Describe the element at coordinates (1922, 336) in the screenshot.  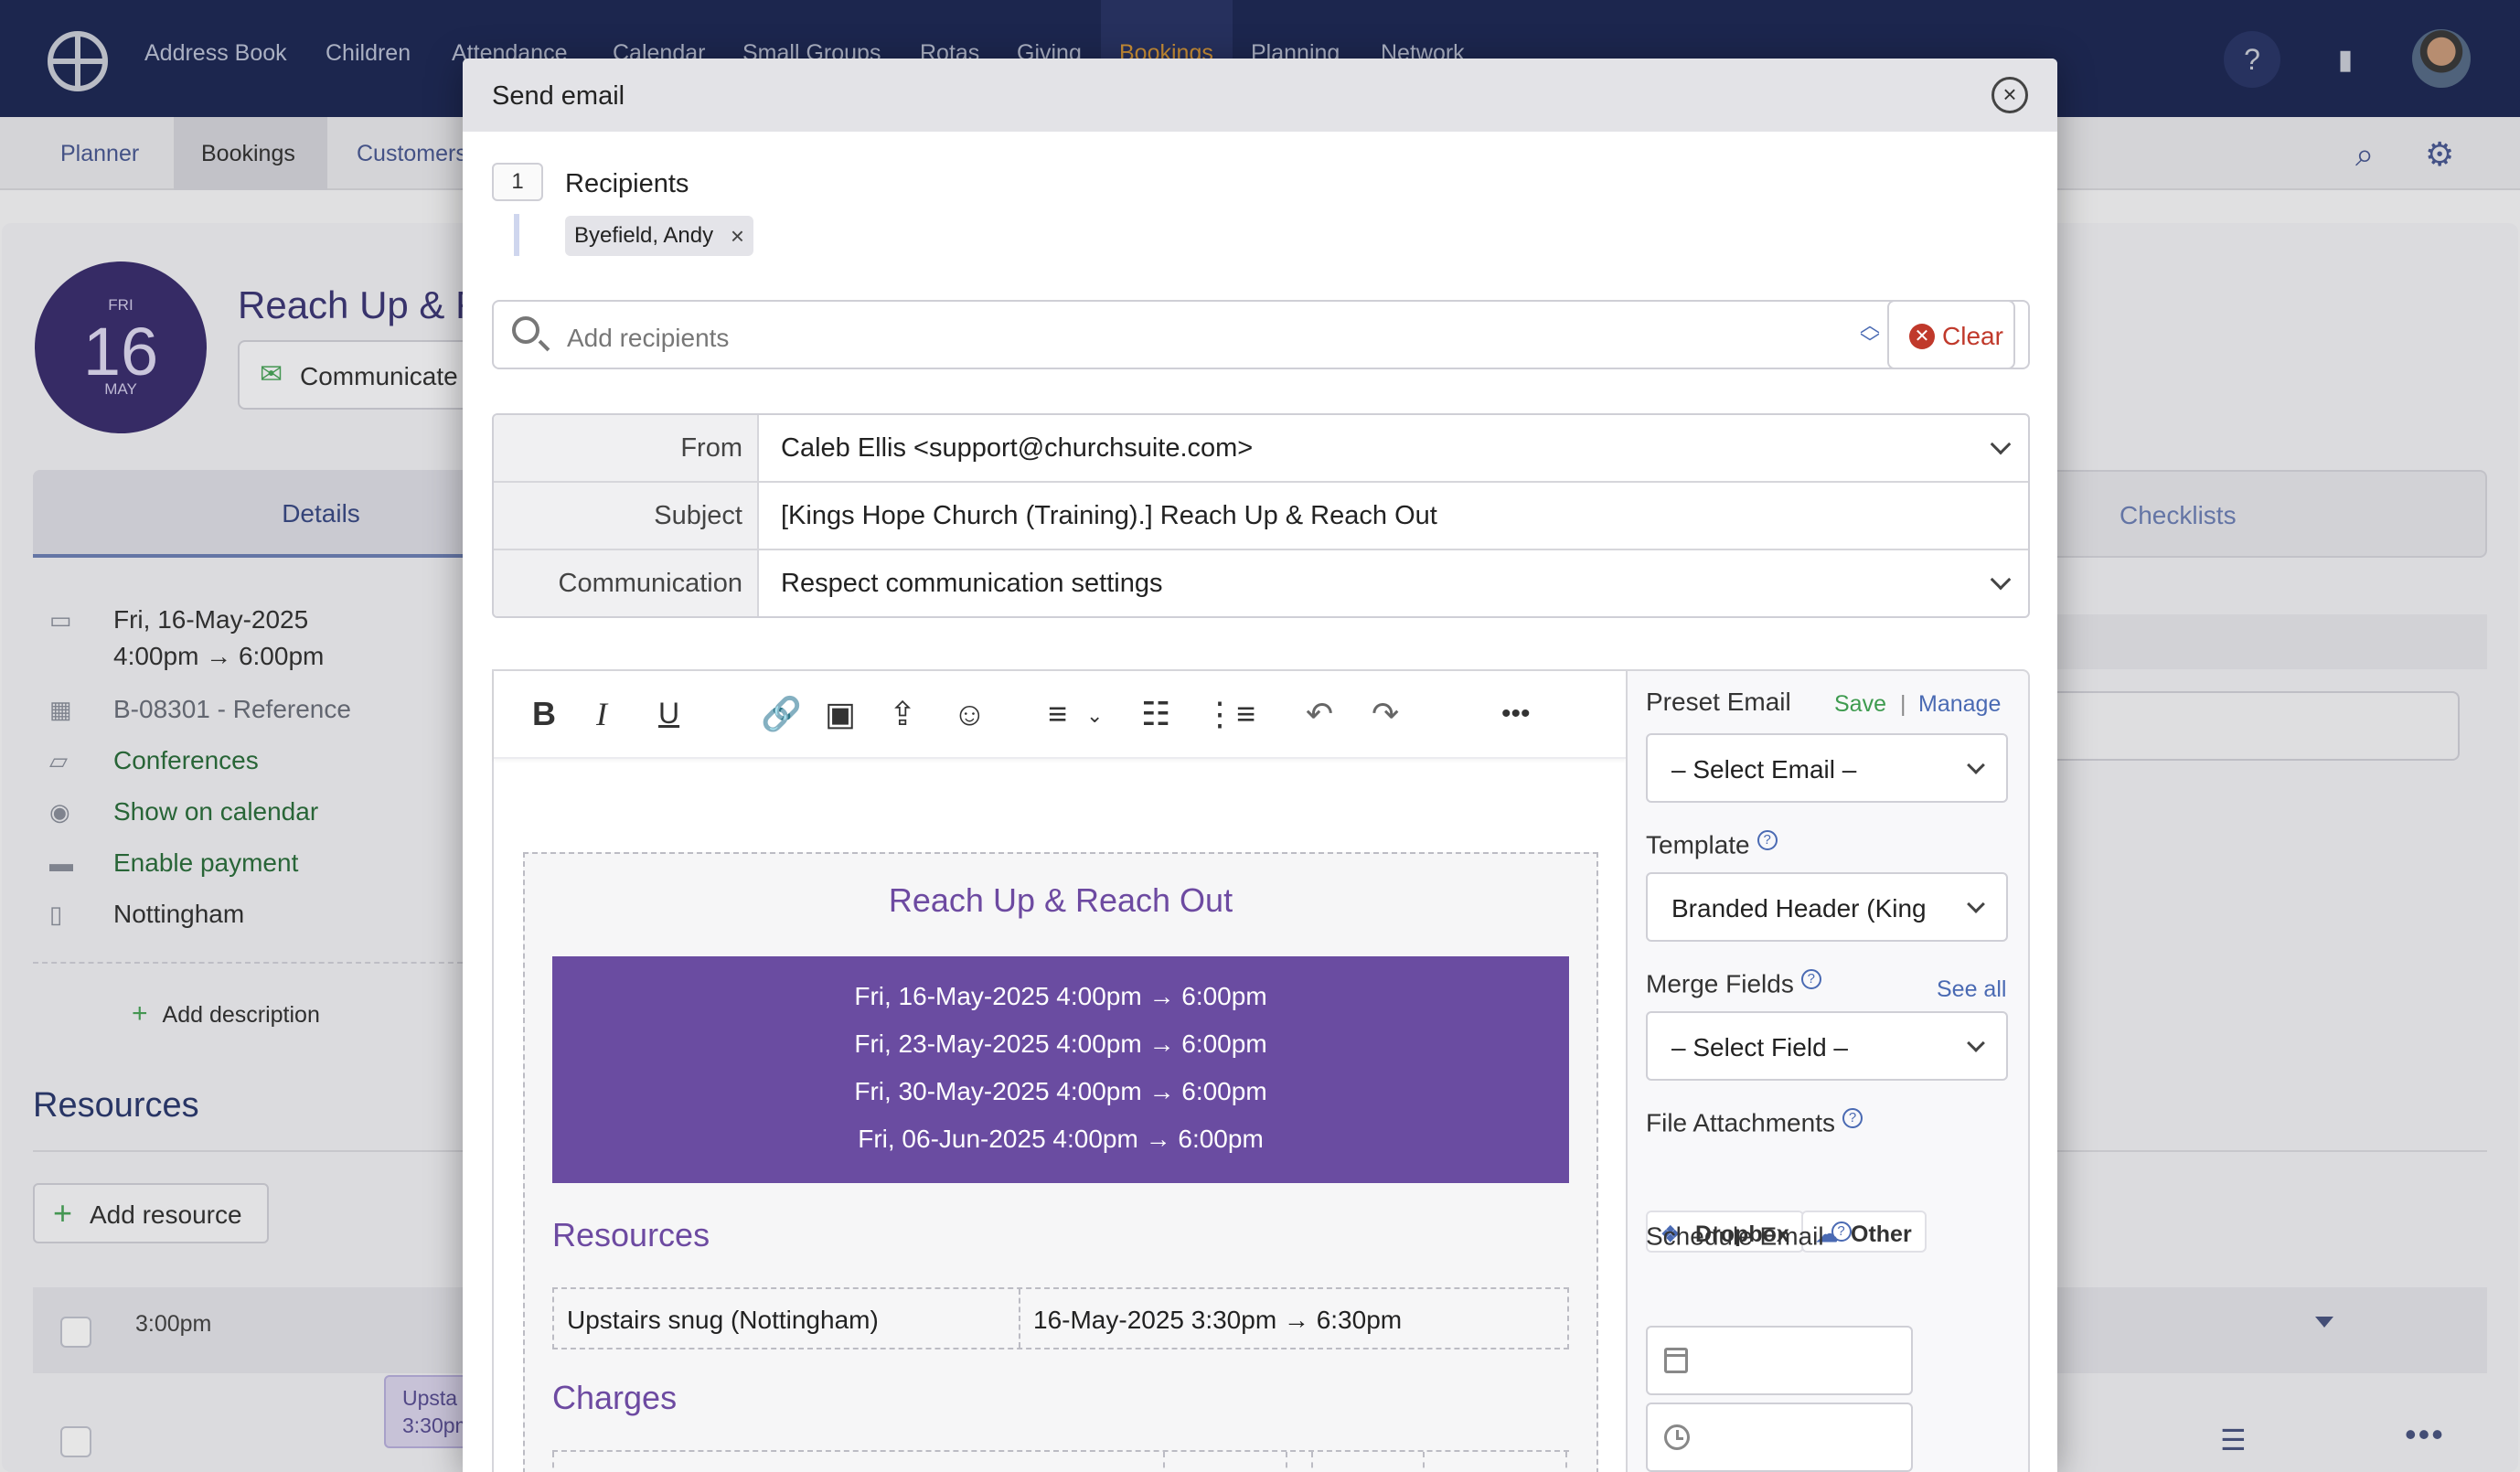
I see `clear-x-circle-icon: ✕` at that location.